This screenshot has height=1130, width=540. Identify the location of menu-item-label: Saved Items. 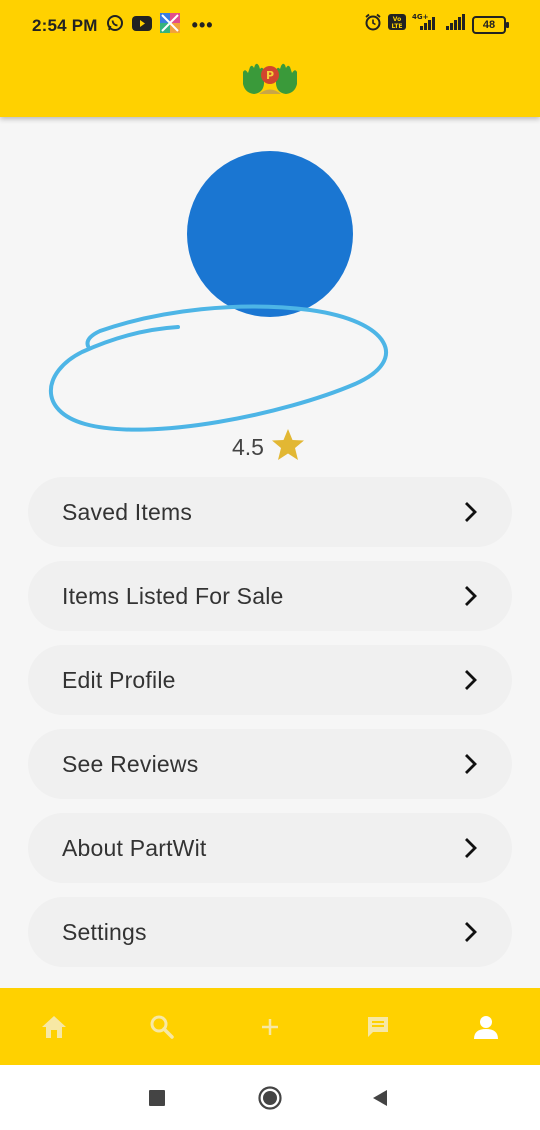
(127, 511).